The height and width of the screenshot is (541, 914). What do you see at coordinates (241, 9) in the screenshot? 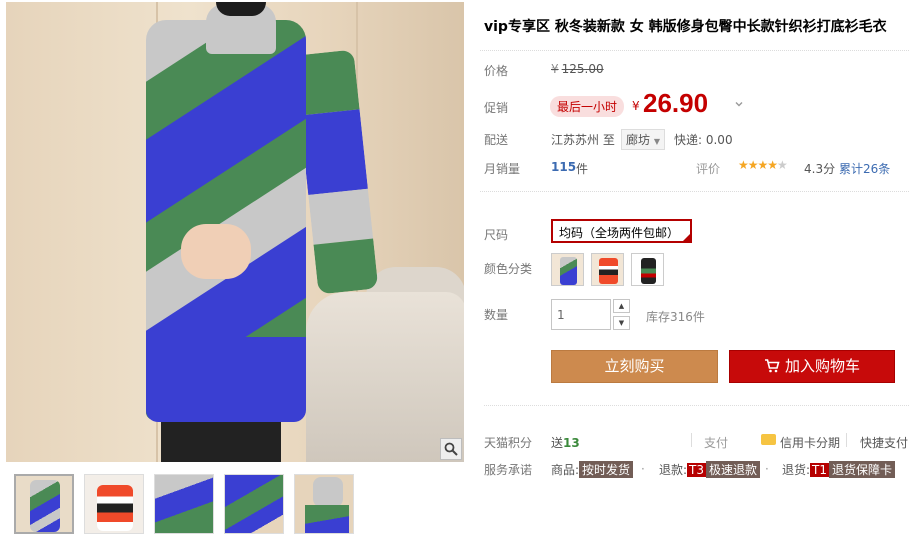
I see `model-hair` at bounding box center [241, 9].